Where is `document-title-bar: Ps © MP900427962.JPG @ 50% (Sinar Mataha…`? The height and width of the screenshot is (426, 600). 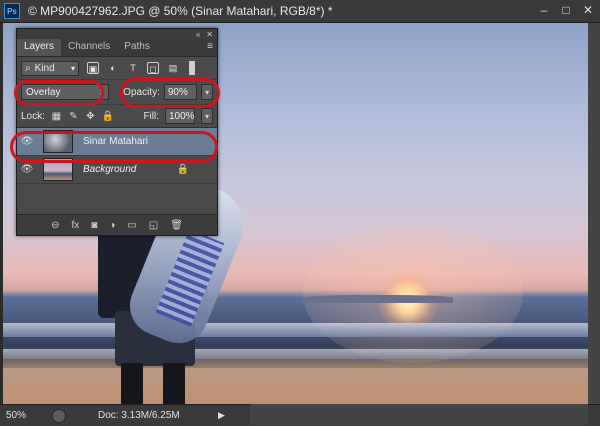 document-title-bar: Ps © MP900427962.JPG @ 50% (Sinar Mataha… is located at coordinates (300, 11).